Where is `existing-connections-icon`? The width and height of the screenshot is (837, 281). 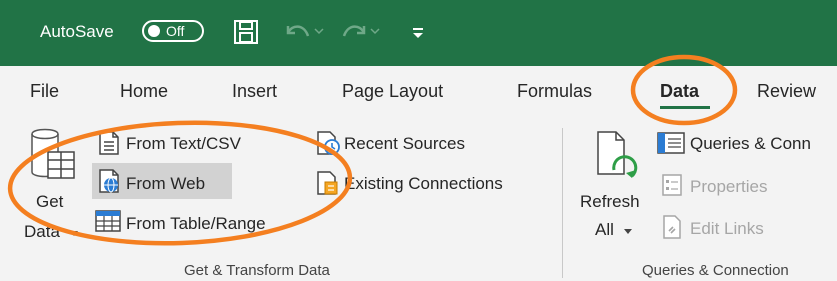
existing-connections-icon is located at coordinates (327, 183).